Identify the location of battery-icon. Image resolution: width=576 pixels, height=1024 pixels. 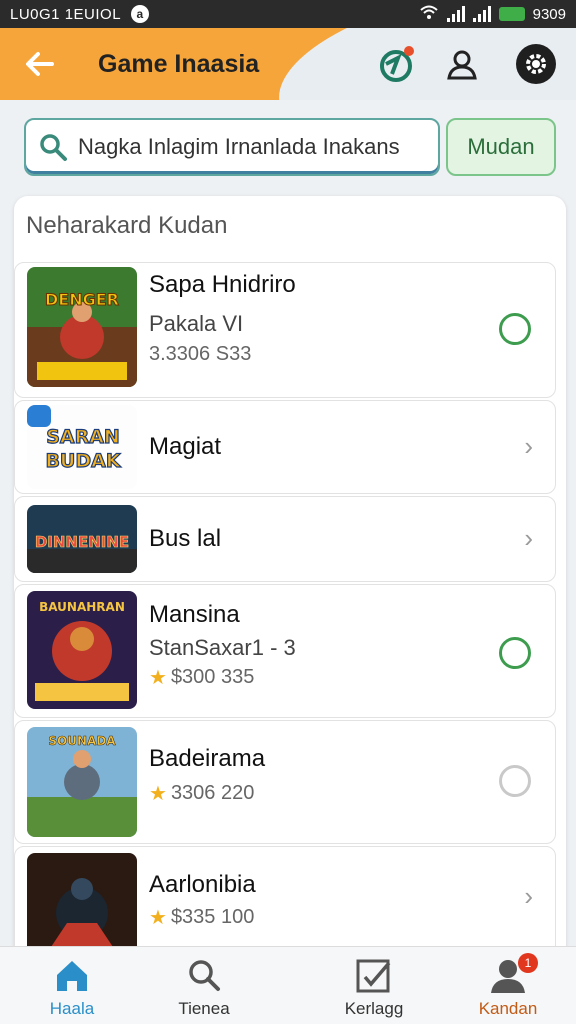
(511, 14).